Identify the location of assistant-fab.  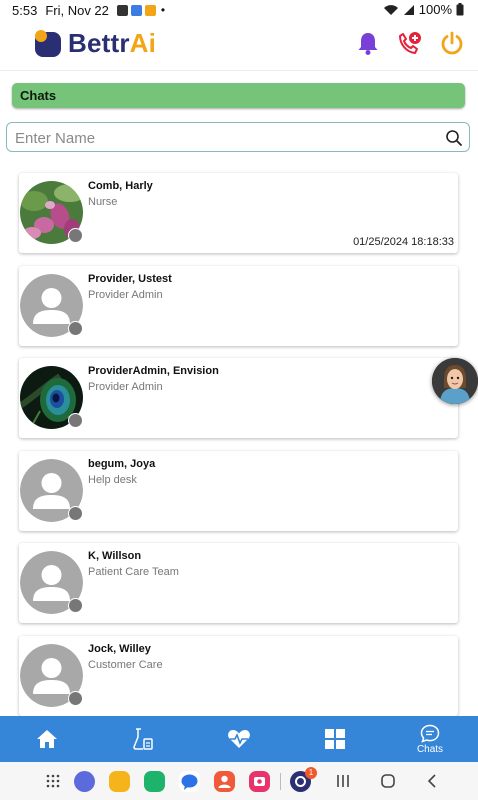
(455, 381).